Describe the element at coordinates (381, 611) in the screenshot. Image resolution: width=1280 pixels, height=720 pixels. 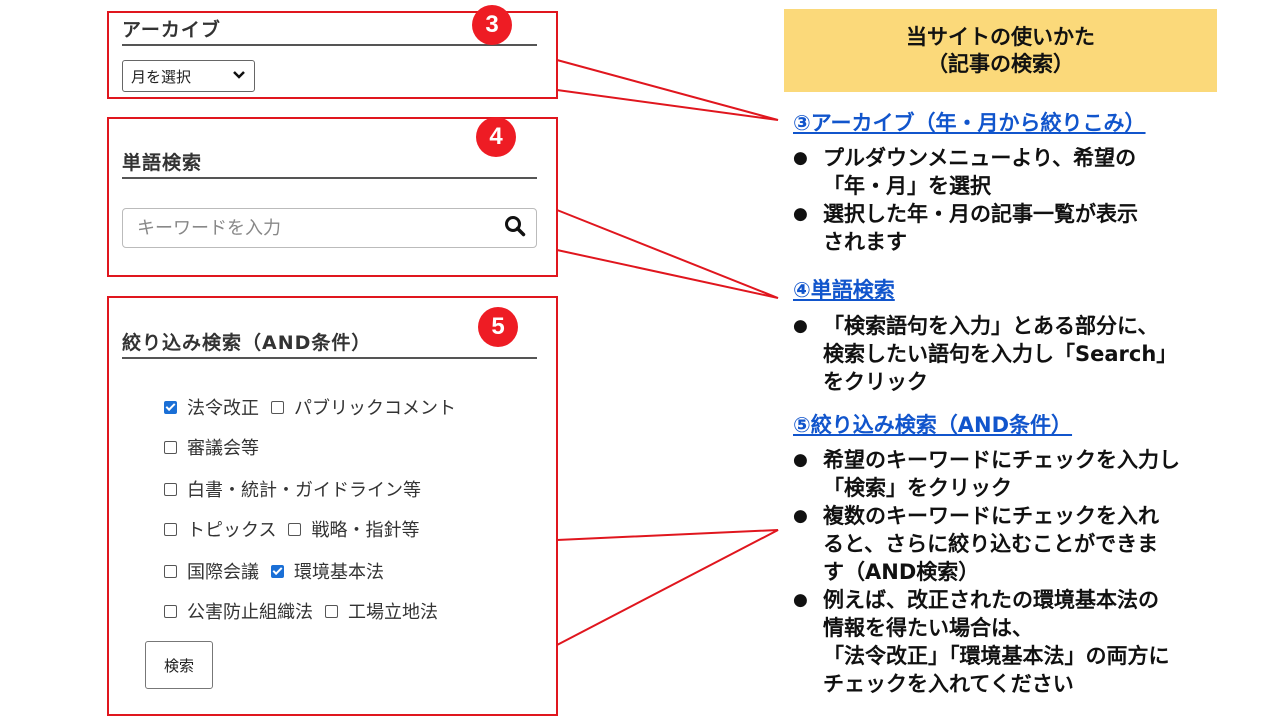
I see `filter-option-koujou: 工場立地法` at that location.